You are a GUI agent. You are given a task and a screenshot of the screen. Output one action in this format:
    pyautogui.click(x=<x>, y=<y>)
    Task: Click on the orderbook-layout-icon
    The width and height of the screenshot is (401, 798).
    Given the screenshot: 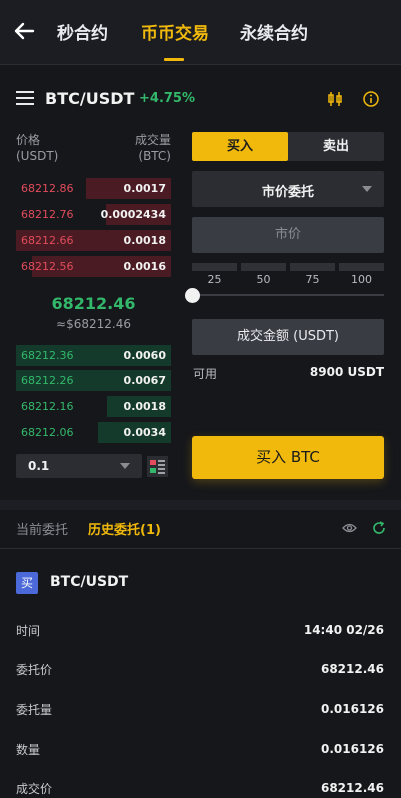 What is the action you would take?
    pyautogui.click(x=157, y=466)
    